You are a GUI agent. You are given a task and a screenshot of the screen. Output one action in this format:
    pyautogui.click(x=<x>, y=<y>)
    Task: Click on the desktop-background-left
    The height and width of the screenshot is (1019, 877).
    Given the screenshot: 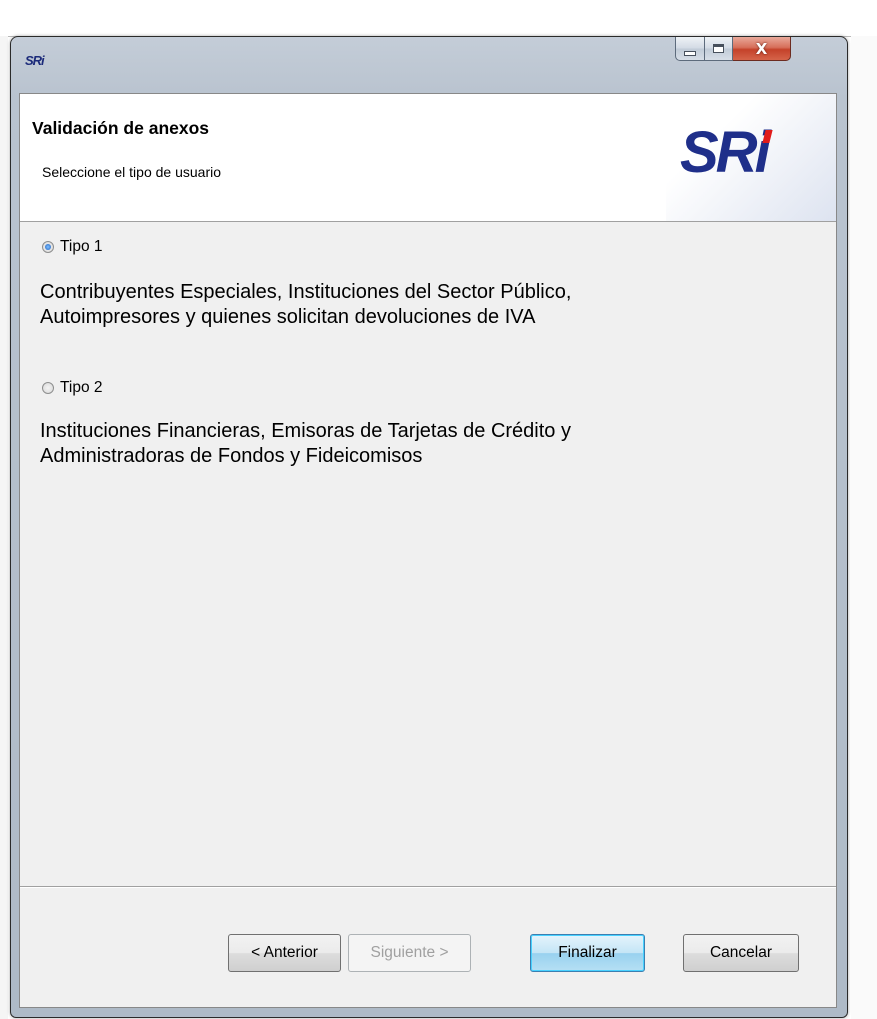 What is the action you would take?
    pyautogui.click(x=4, y=527)
    